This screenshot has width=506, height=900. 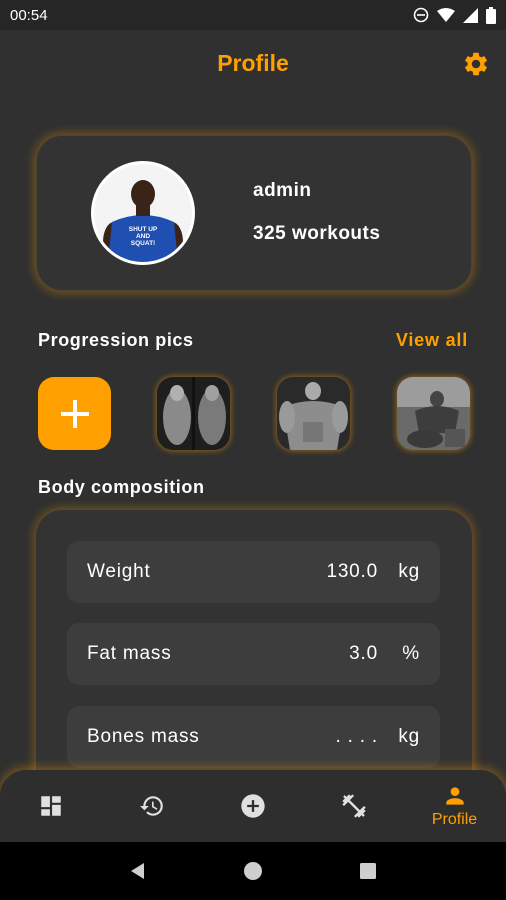 I want to click on nav-item-add, so click(x=252, y=806).